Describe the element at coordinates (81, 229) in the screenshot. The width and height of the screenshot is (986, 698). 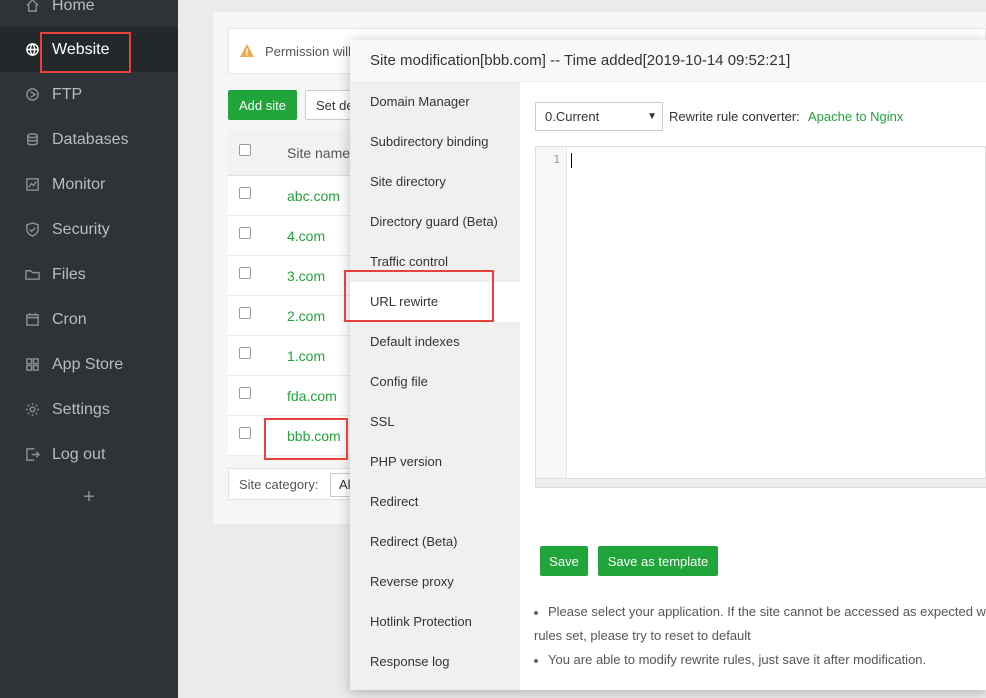
I see `sidebar-item-label: Security` at that location.